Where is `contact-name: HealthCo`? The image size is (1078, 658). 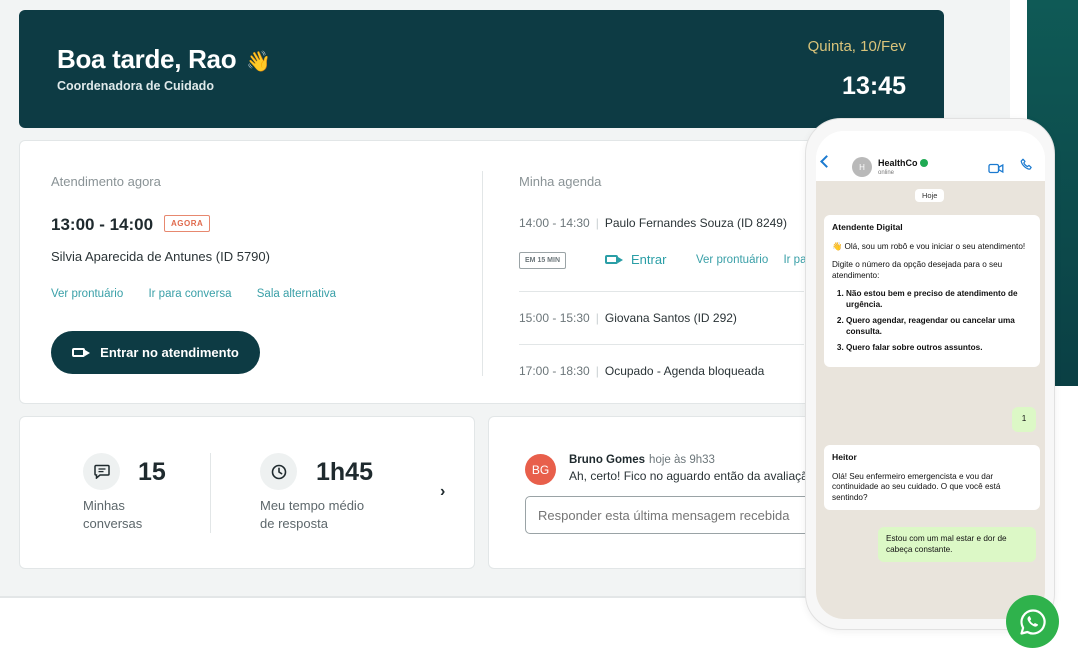 contact-name: HealthCo is located at coordinates (898, 163).